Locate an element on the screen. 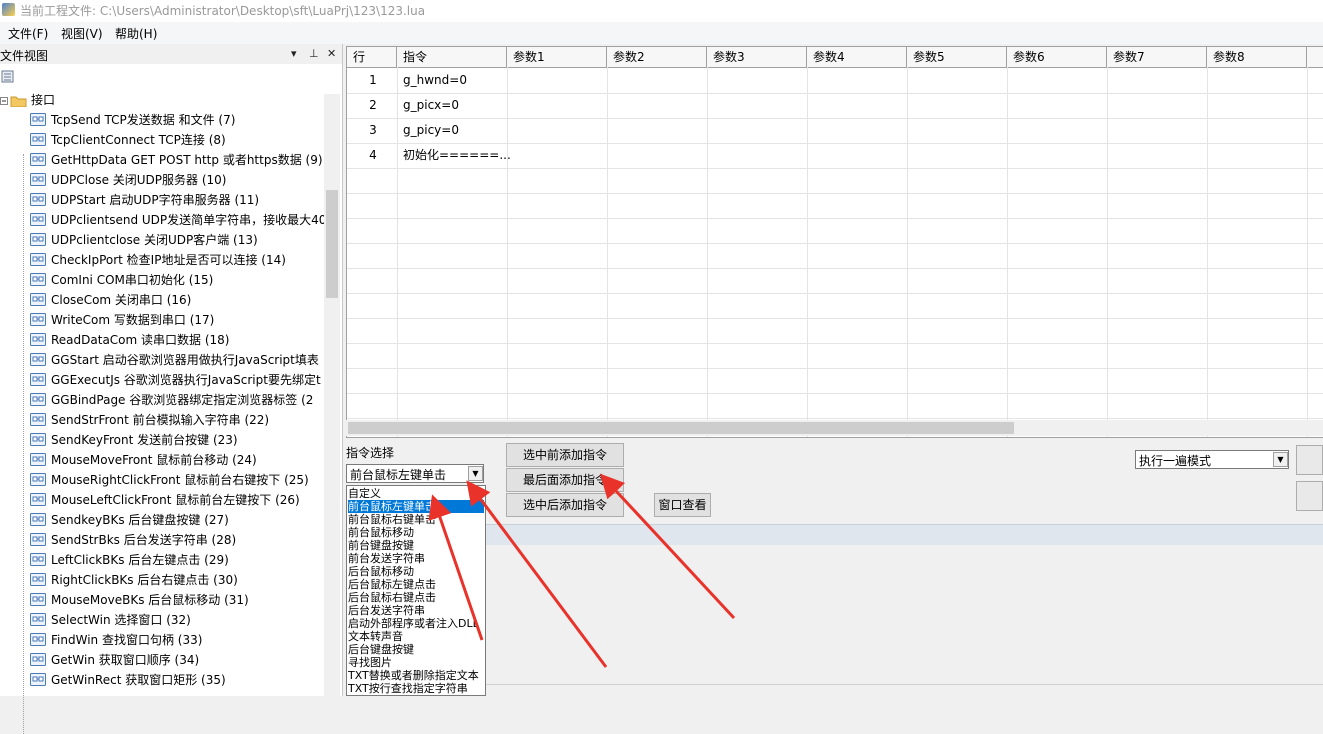  add-at-end-button: 最后面添加指令 is located at coordinates (565, 480).